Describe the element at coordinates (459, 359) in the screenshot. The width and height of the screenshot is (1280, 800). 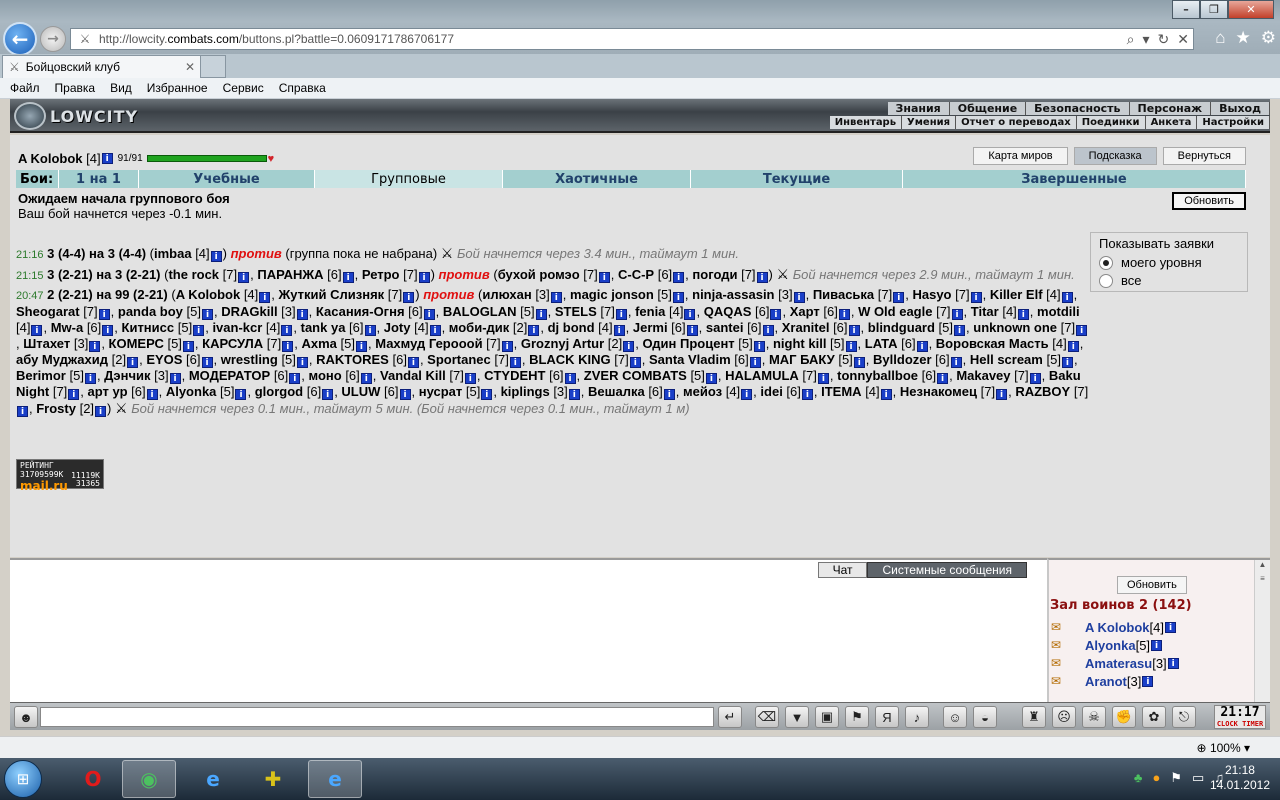
I see `player-name: Sportanec` at that location.